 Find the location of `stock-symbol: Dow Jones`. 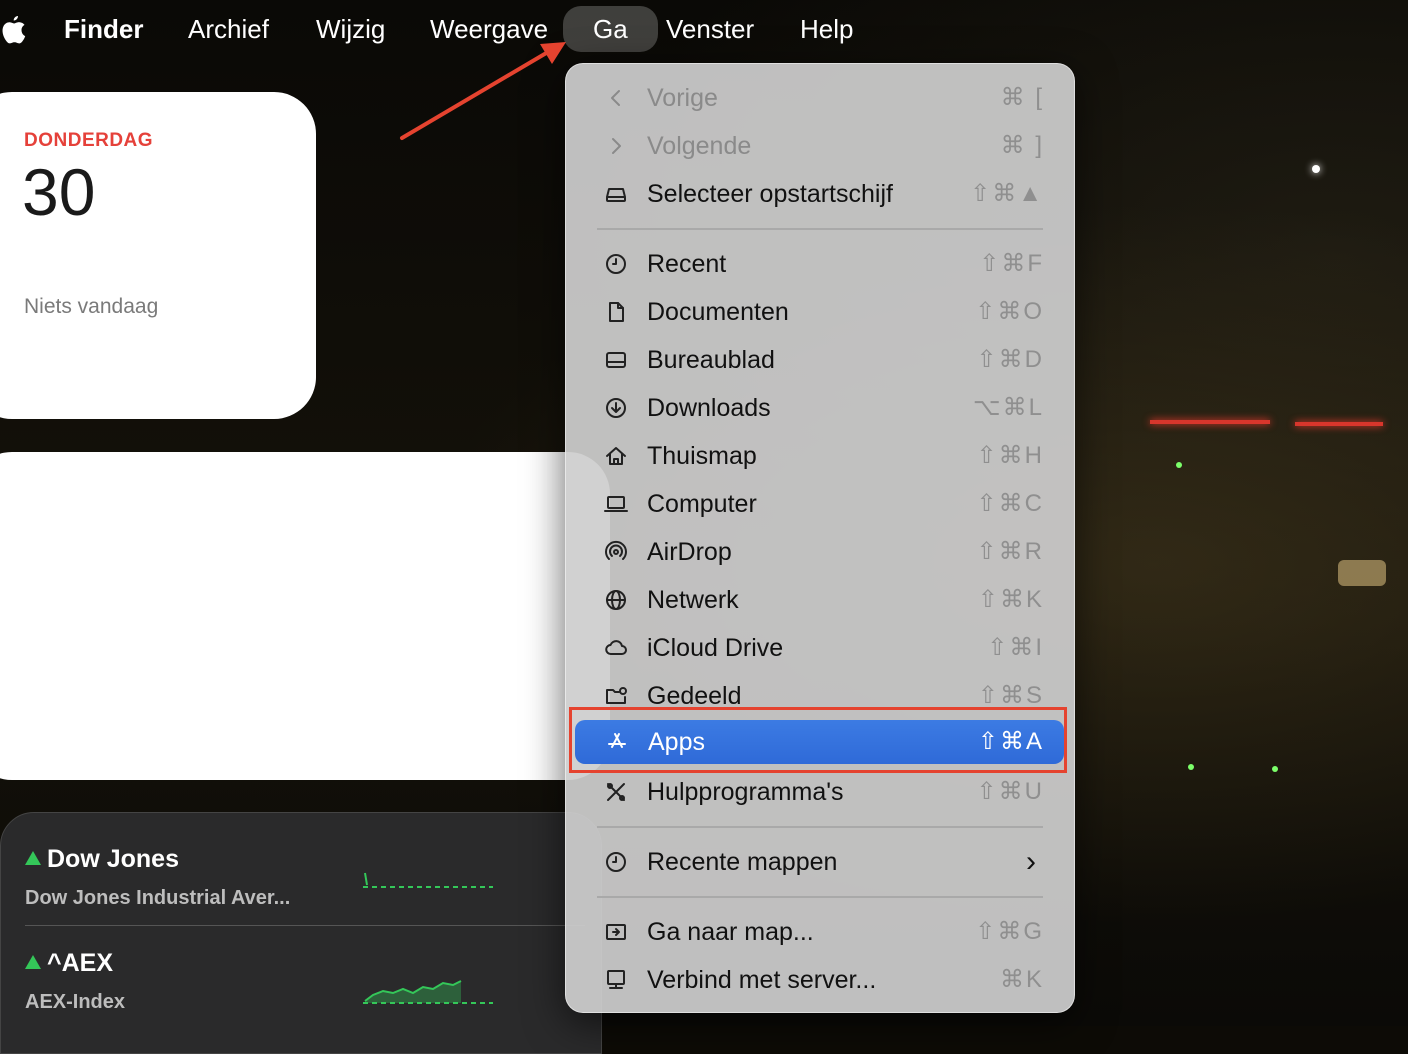

stock-symbol: Dow Jones is located at coordinates (113, 859).